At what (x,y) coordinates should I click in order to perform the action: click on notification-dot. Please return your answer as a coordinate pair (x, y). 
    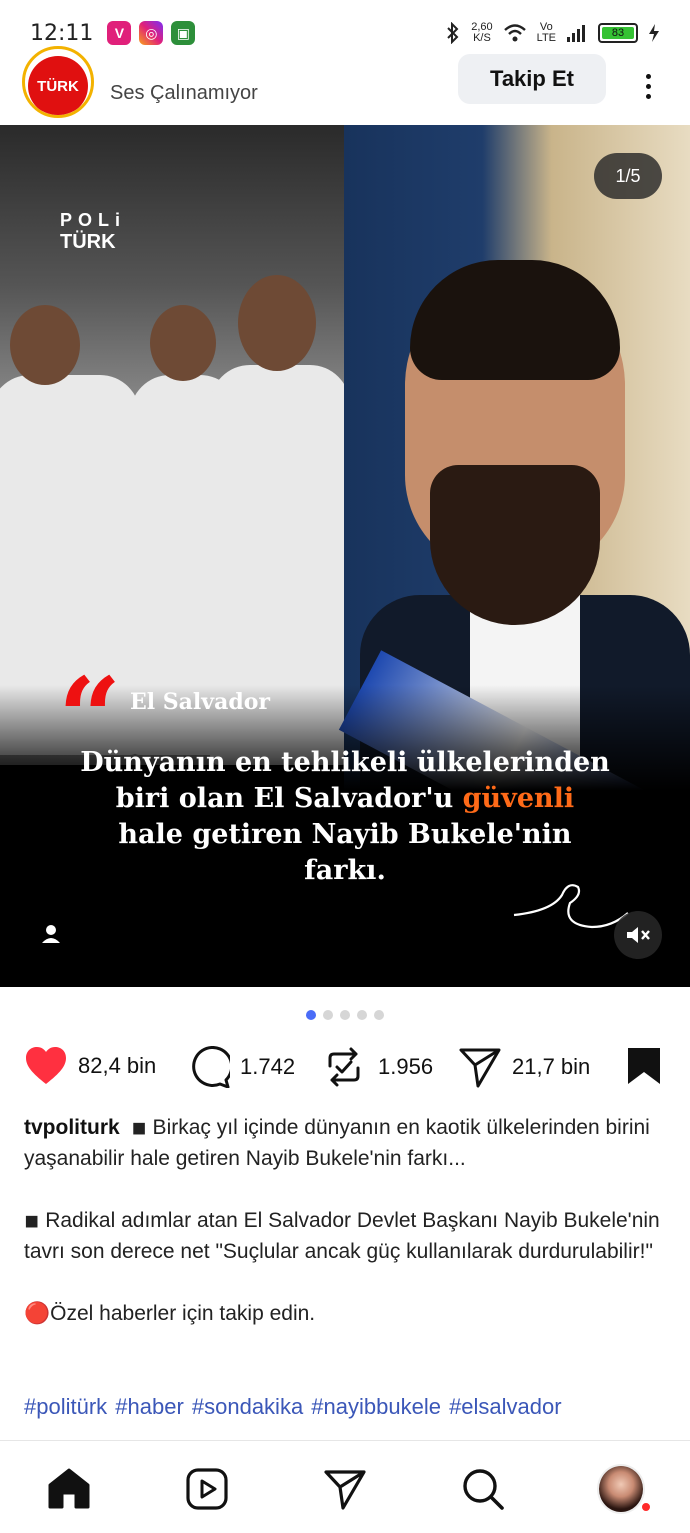
    Looking at the image, I should click on (646, 1507).